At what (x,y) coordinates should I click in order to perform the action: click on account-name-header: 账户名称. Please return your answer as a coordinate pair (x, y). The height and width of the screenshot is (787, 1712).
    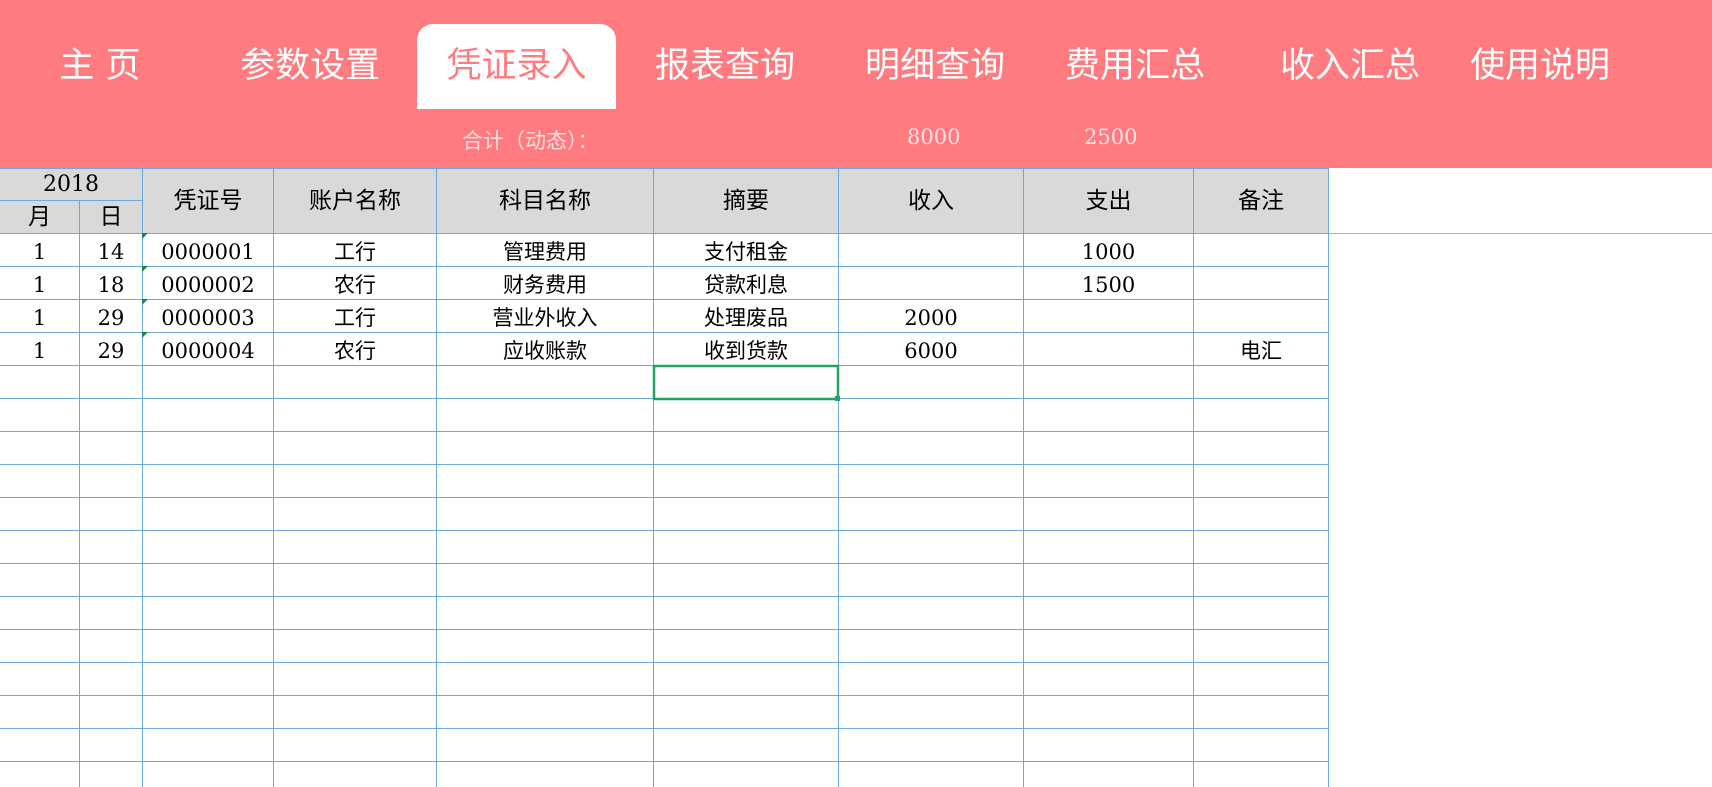
    Looking at the image, I should click on (355, 201).